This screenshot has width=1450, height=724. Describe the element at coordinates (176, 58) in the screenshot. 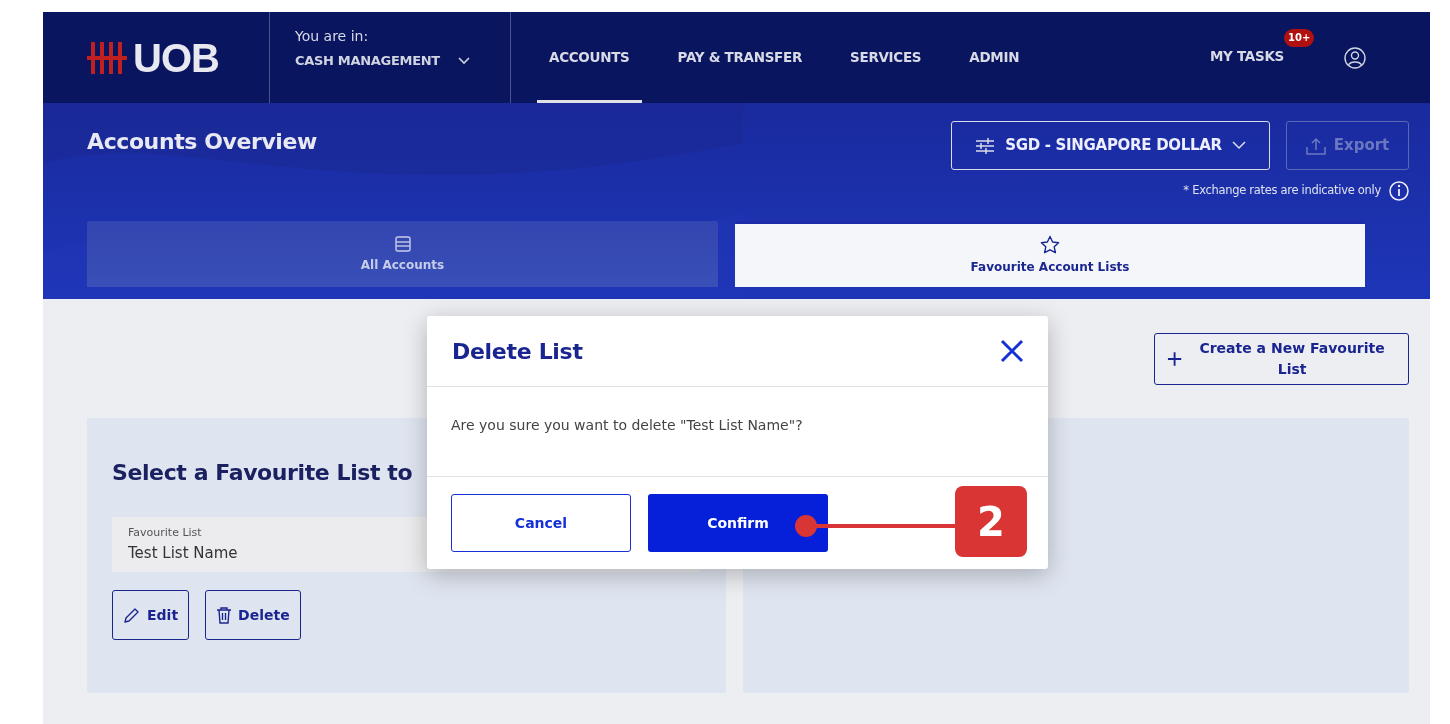

I see `logo-text: UOB` at that location.